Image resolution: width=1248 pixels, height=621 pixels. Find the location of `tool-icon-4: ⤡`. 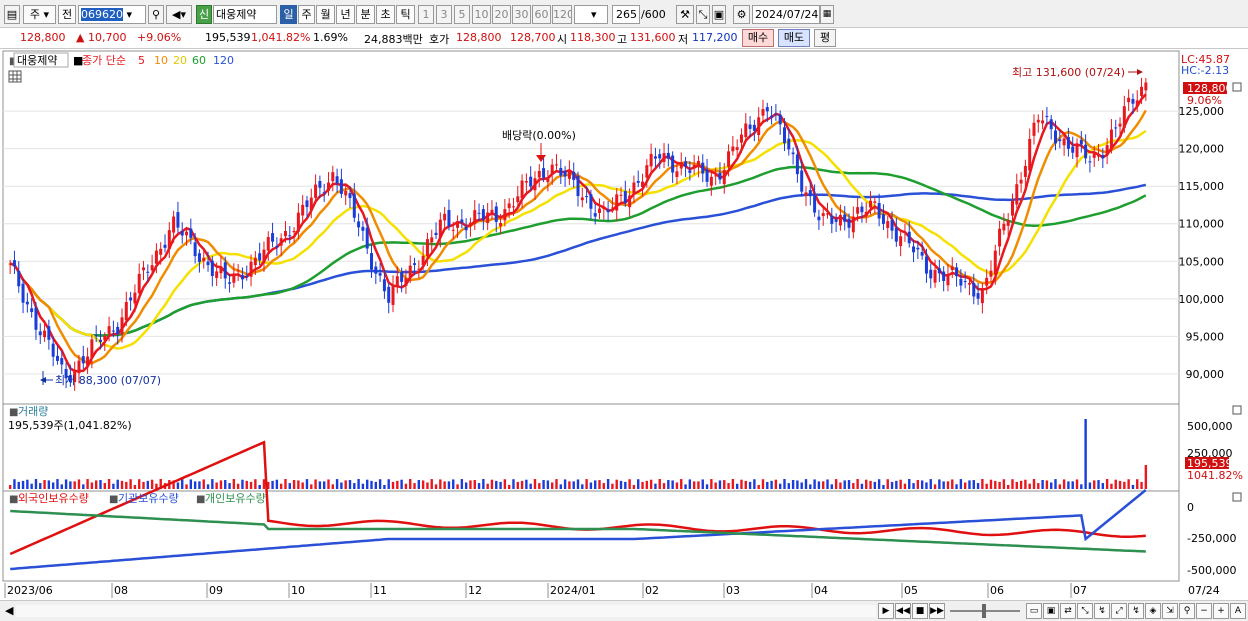

tool-icon-4: ⤡ is located at coordinates (1085, 611).